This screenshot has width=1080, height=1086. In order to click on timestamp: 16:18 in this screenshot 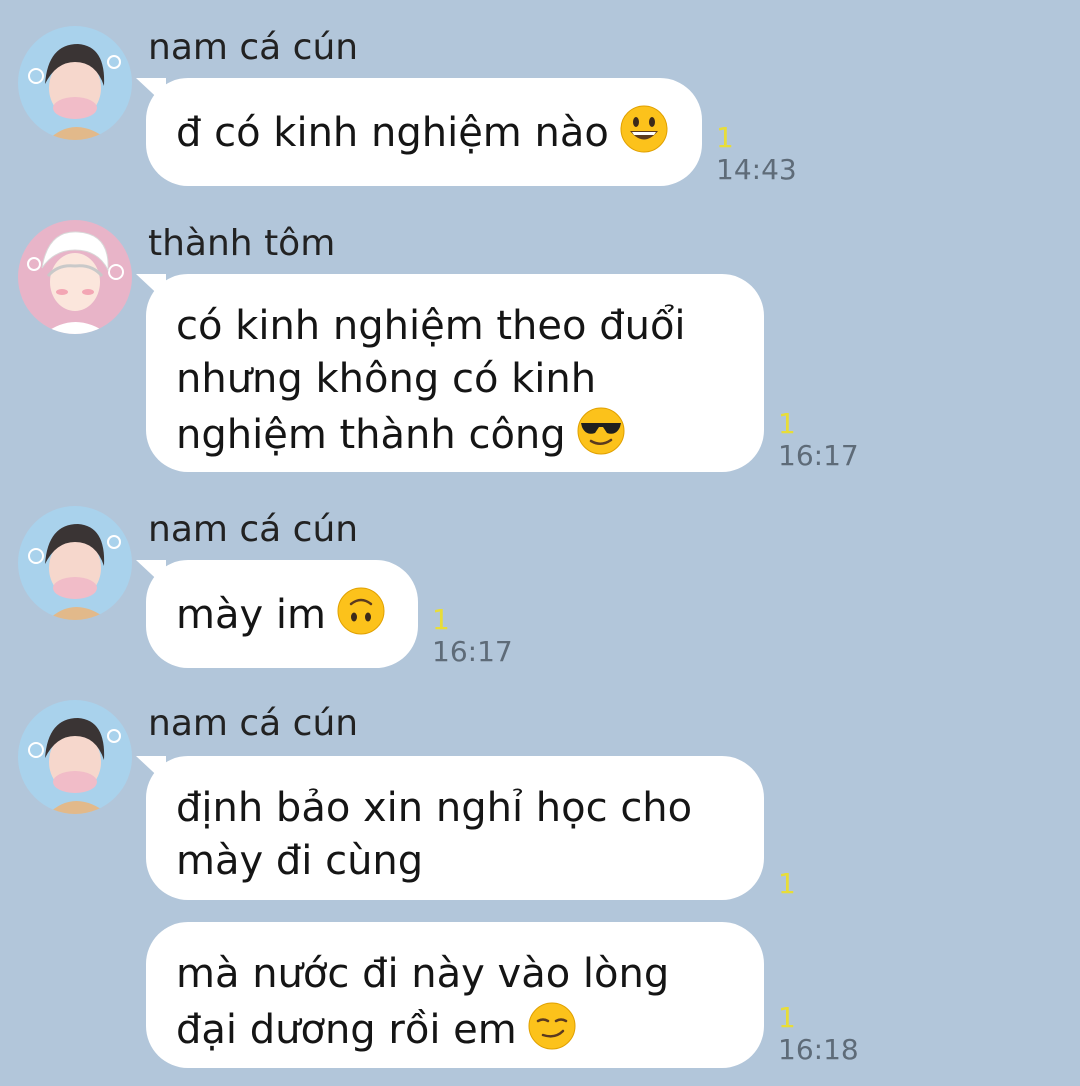, I will do `click(818, 1049)`.